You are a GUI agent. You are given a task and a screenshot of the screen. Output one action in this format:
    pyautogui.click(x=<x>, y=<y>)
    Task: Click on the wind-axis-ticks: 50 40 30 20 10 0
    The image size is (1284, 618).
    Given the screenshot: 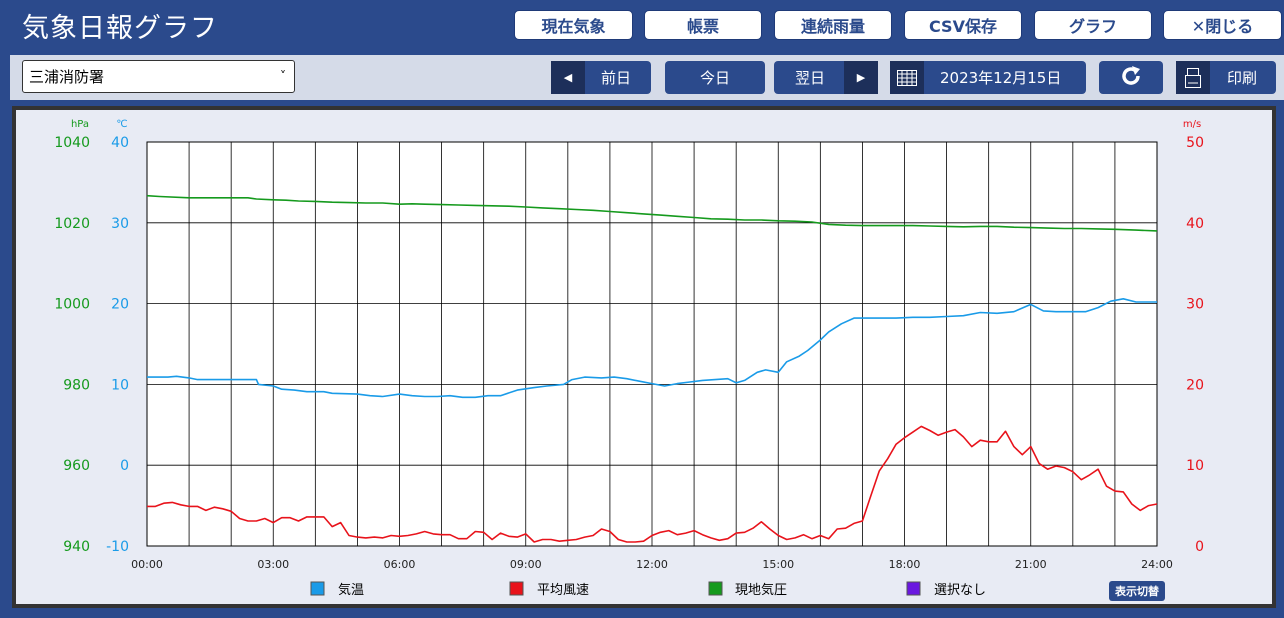 What is the action you would take?
    pyautogui.click(x=1195, y=345)
    